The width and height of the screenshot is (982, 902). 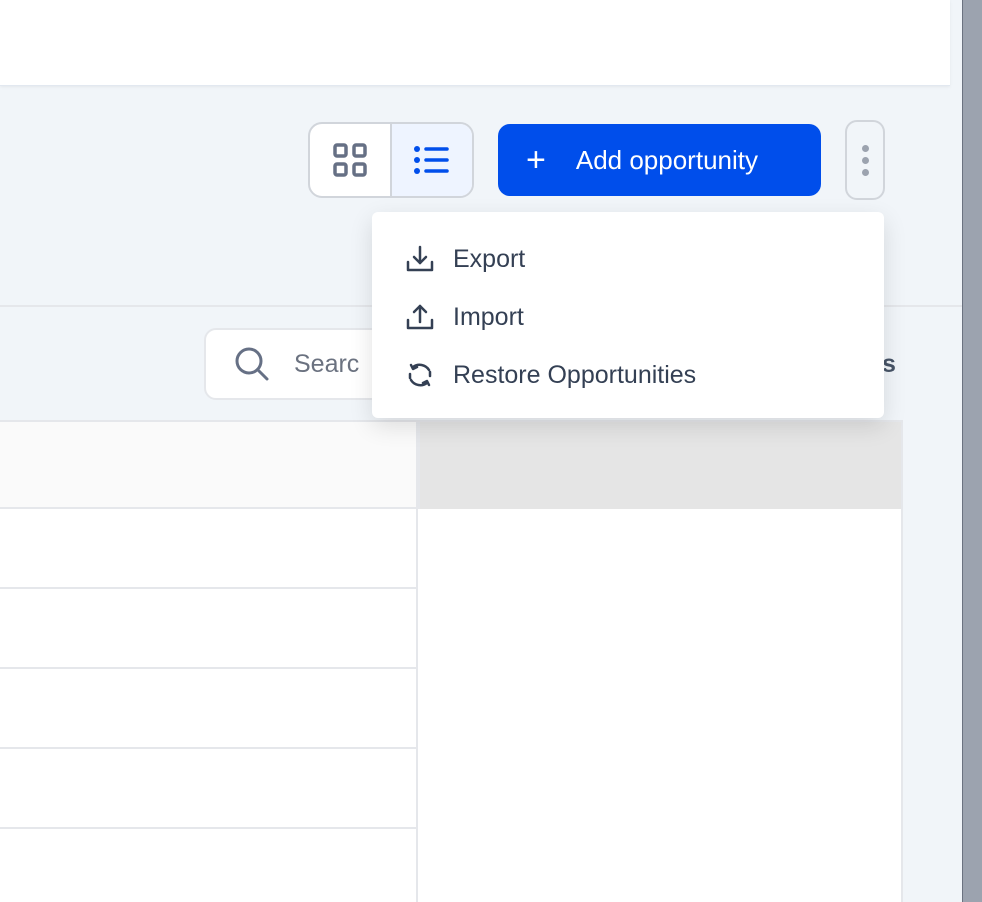 I want to click on top-card, so click(x=475, y=43).